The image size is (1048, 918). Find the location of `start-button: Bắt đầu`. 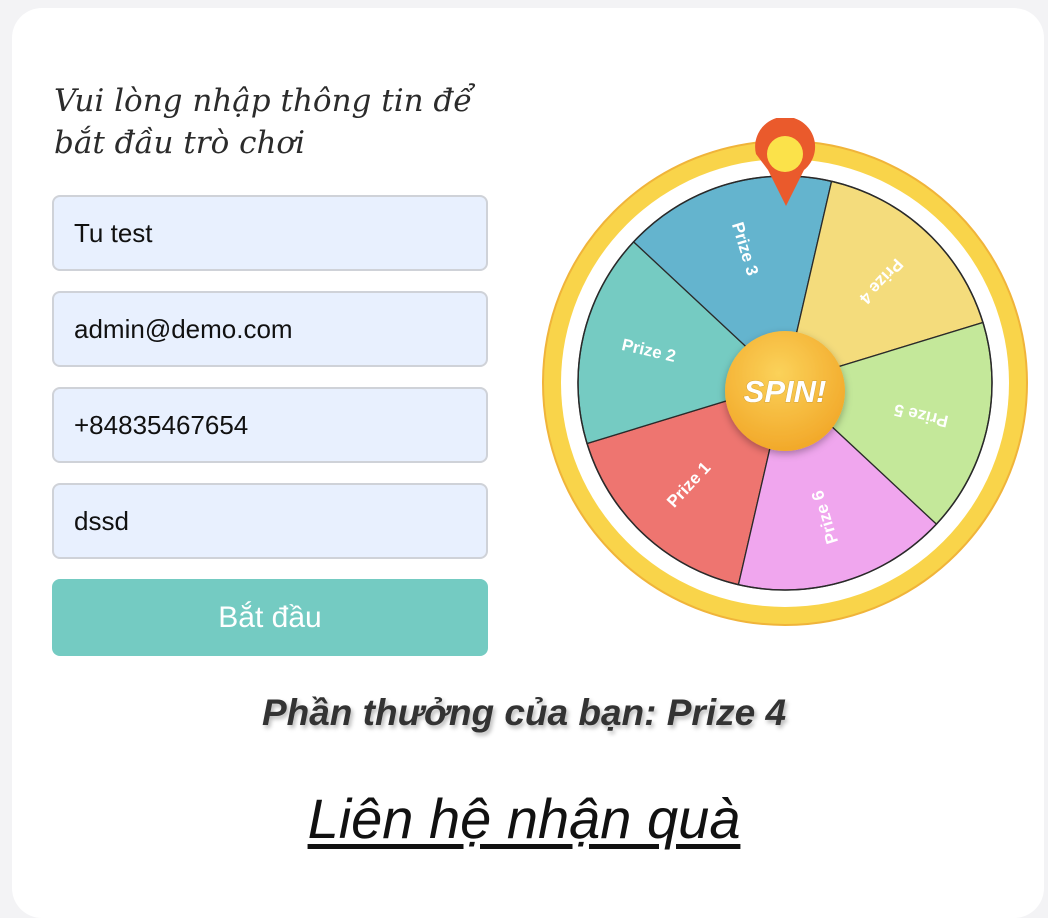

start-button: Bắt đầu is located at coordinates (270, 617).